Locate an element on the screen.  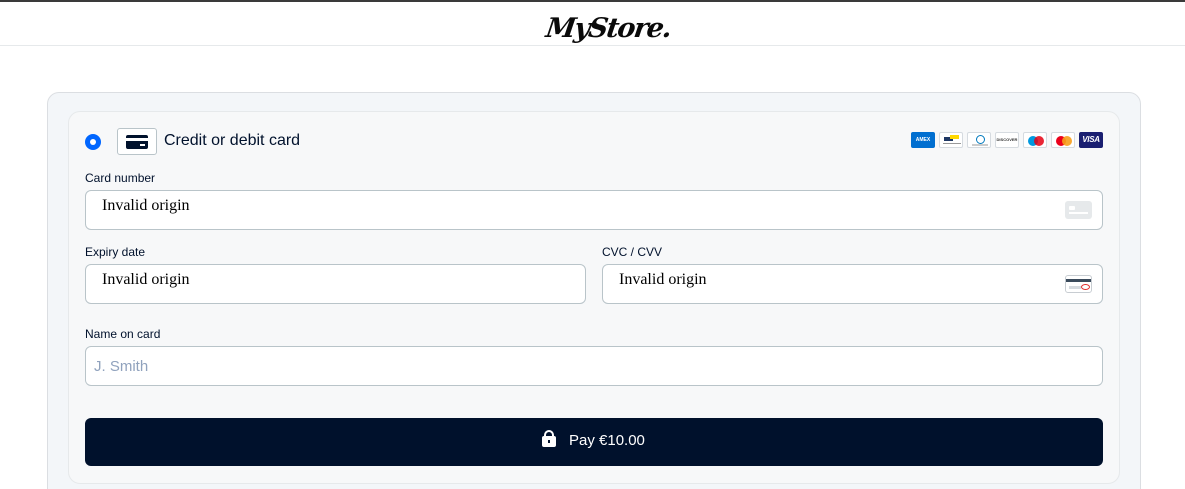
pay-button: Pay €10.00 is located at coordinates (594, 442).